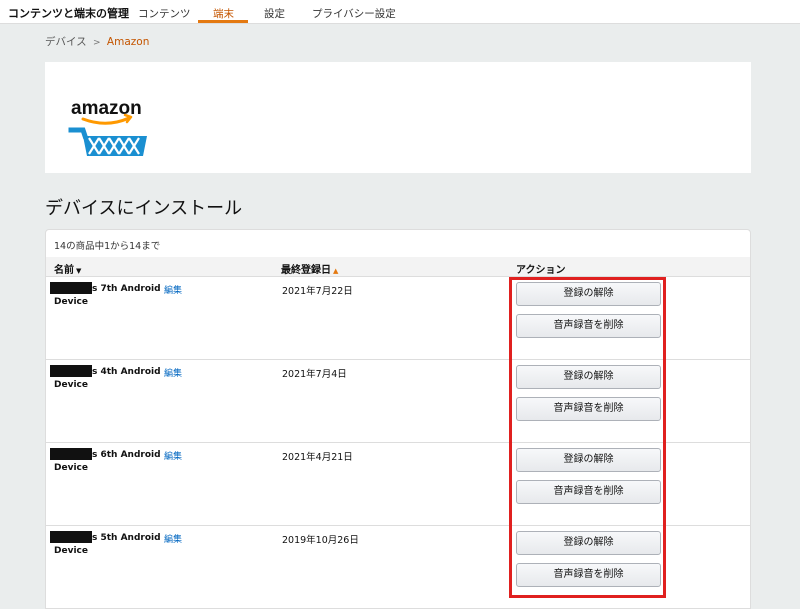  What do you see at coordinates (128, 42) in the screenshot?
I see `breadcrumb-current: Amazon` at bounding box center [128, 42].